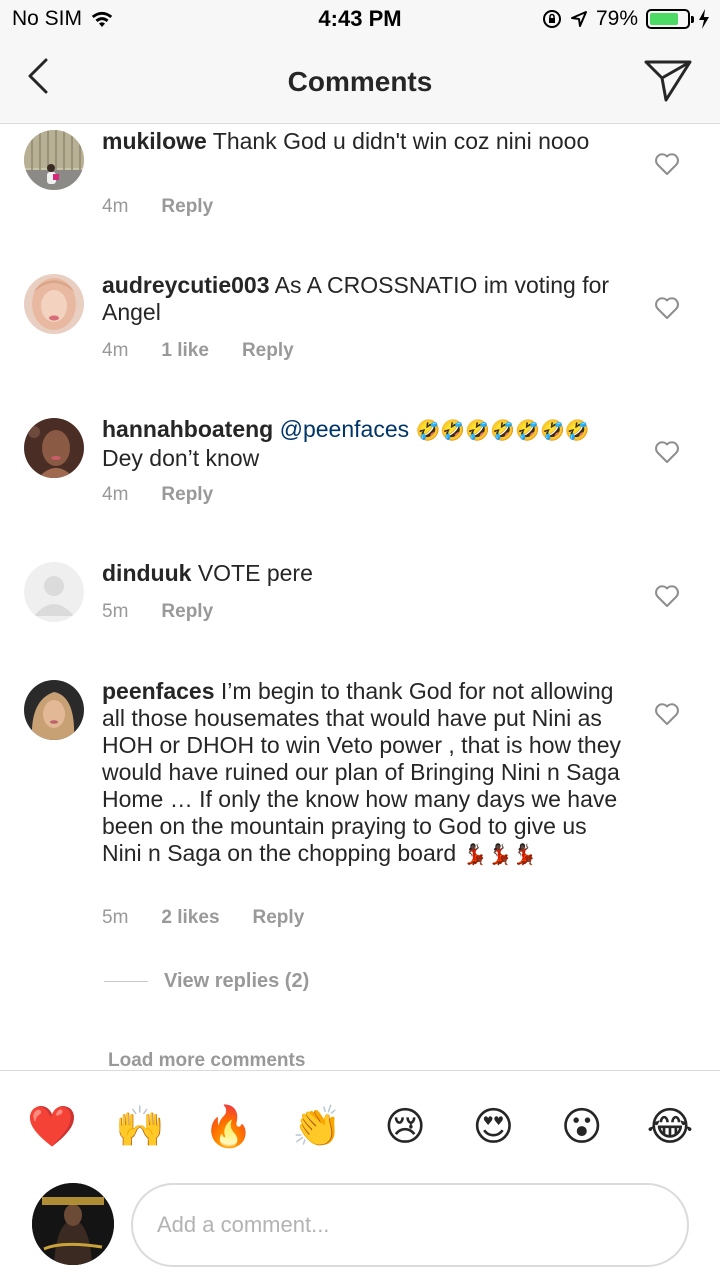  I want to click on comment-emoji: 🤣🤣🤣🤣🤣🤣🤣, so click(502, 431).